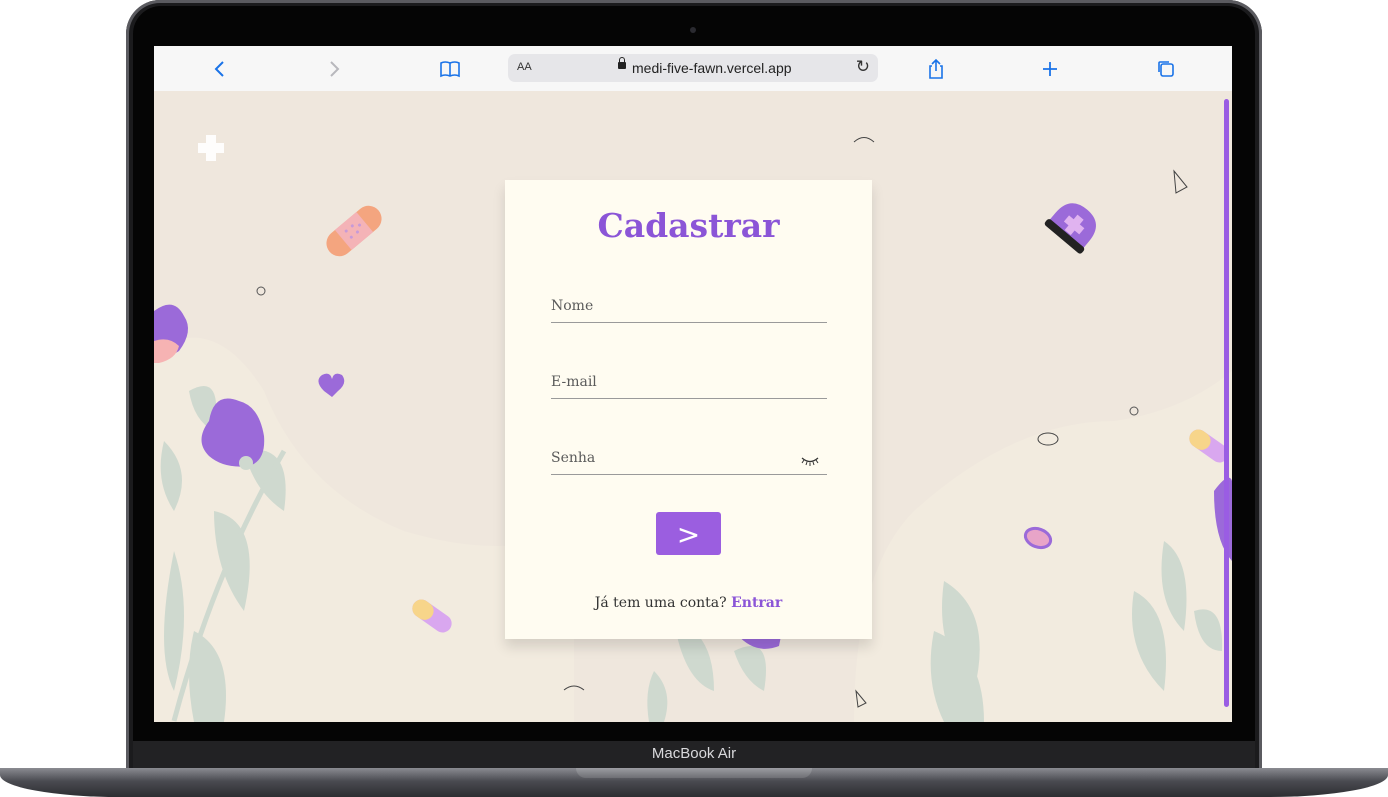 This screenshot has height=797, width=1388. What do you see at coordinates (334, 69) in the screenshot?
I see `forward-icon` at bounding box center [334, 69].